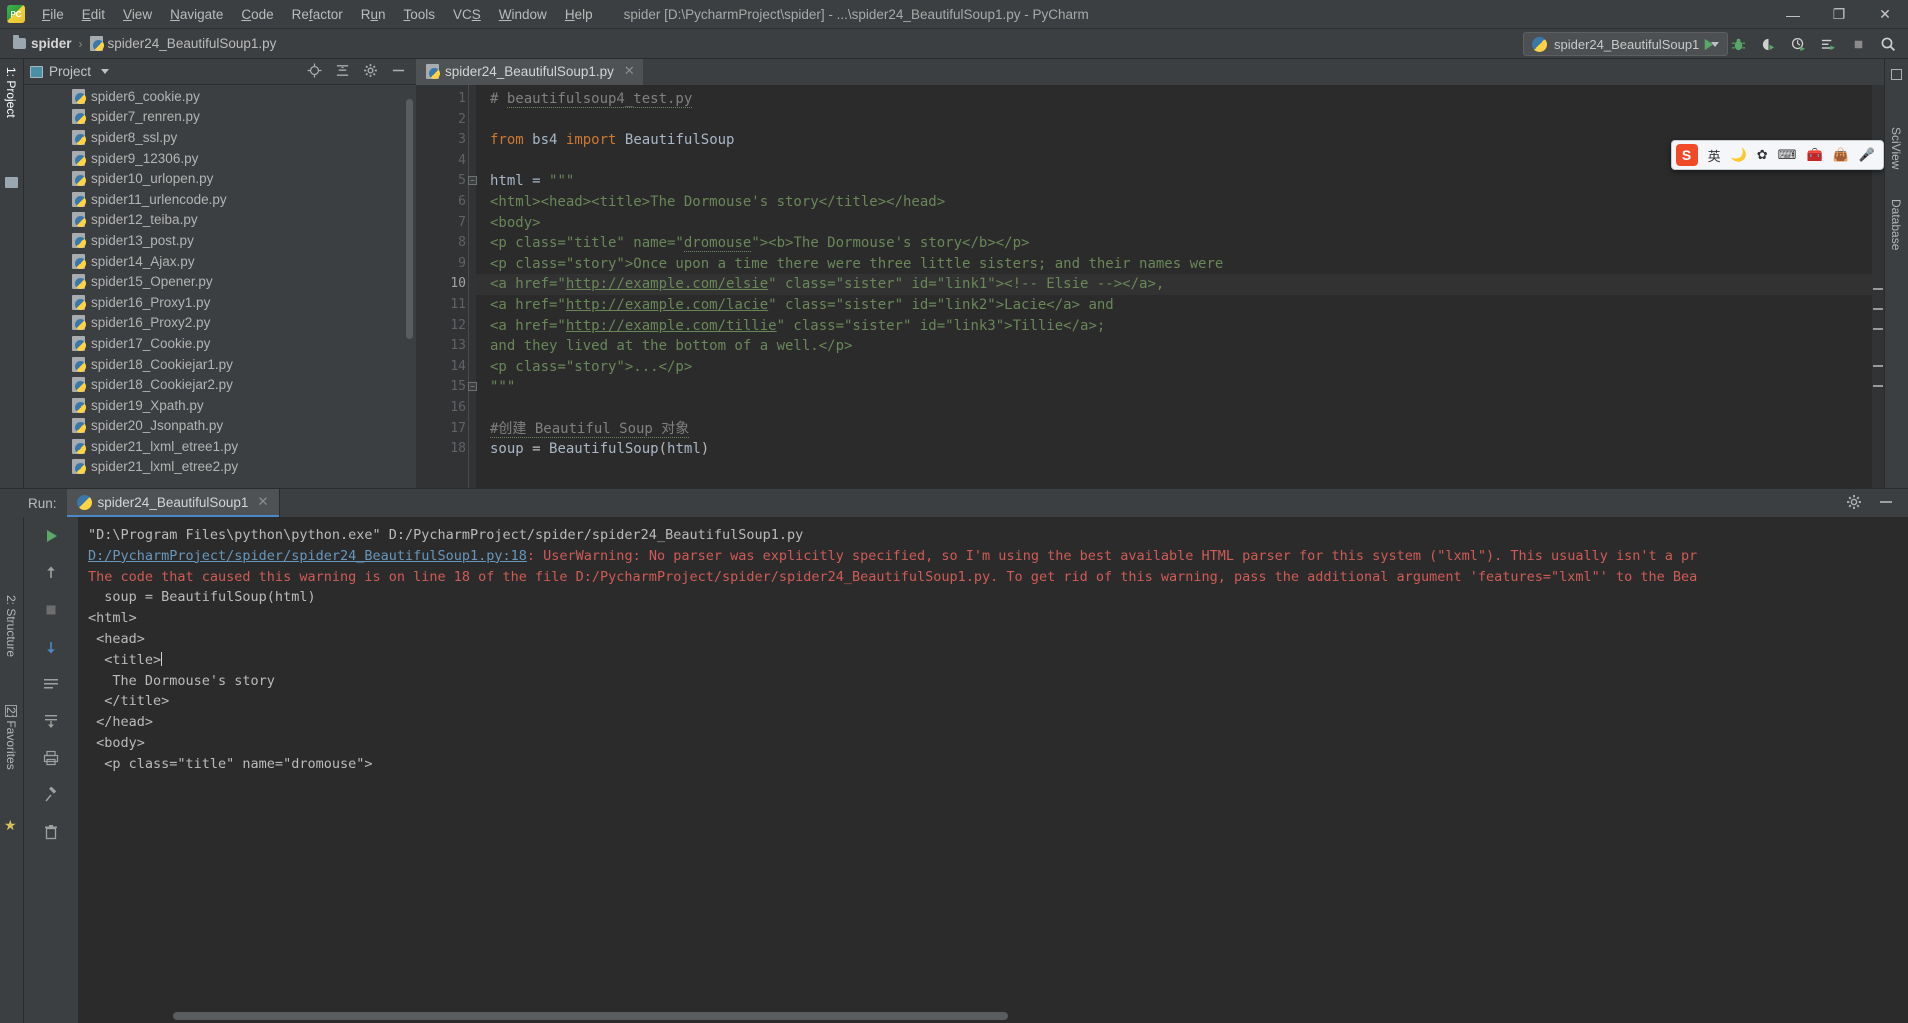 This screenshot has height=1023, width=1908. Describe the element at coordinates (373, 14) in the screenshot. I see `menu-run: Run` at that location.